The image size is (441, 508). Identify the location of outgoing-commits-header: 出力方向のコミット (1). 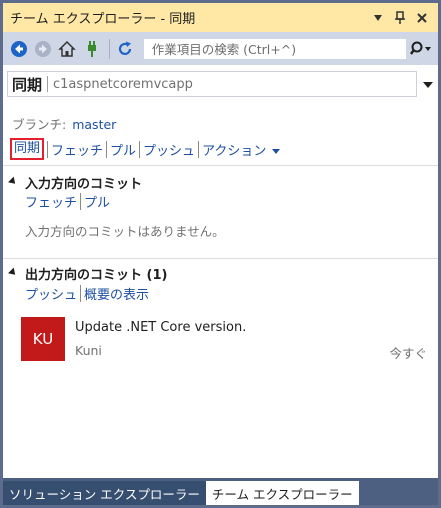
(88, 273).